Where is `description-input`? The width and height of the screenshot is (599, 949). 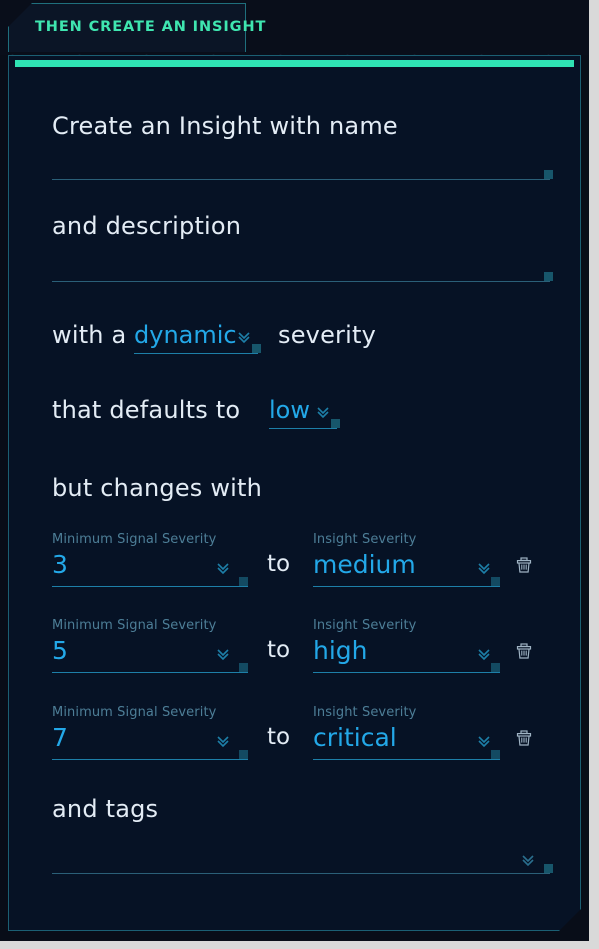 description-input is located at coordinates (301, 281).